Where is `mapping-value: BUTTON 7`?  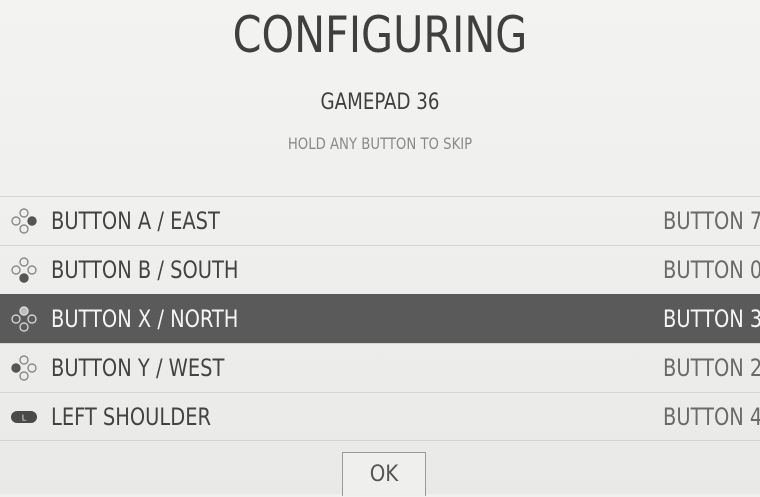 mapping-value: BUTTON 7 is located at coordinates (711, 221).